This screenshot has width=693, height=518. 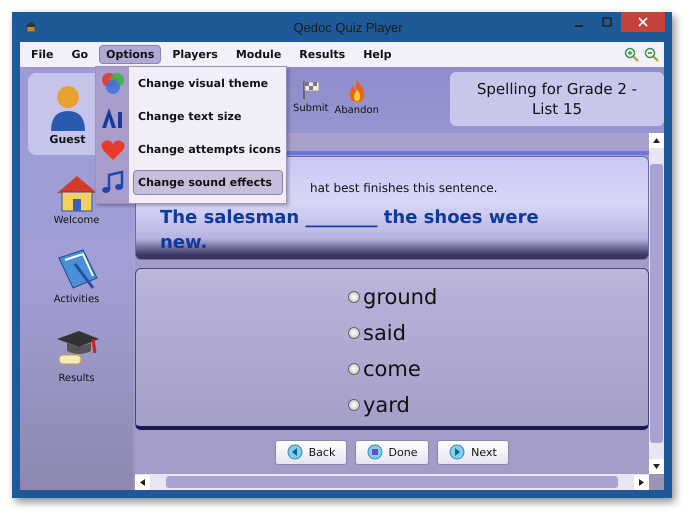 What do you see at coordinates (579, 26) in the screenshot?
I see `minimize-icon` at bounding box center [579, 26].